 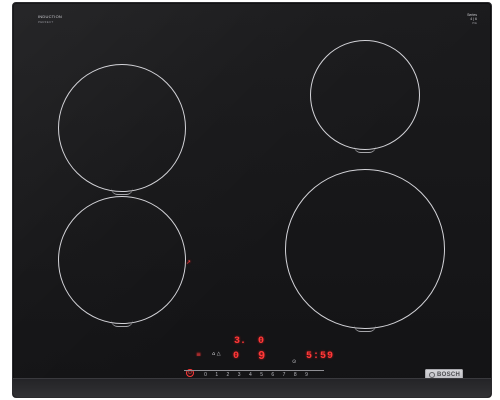 I want to click on brand-top-left-line-2: PERFECT, so click(x=46, y=22).